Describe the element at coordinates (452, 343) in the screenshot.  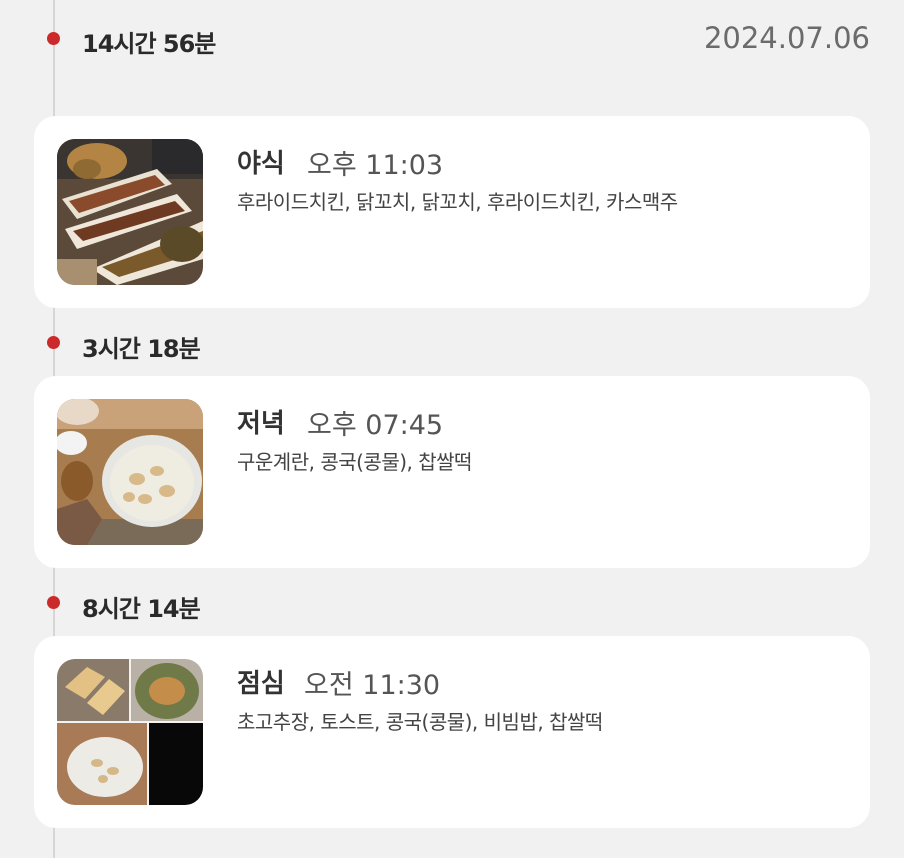
I see `timeline-gap: 3시간 18분` at that location.